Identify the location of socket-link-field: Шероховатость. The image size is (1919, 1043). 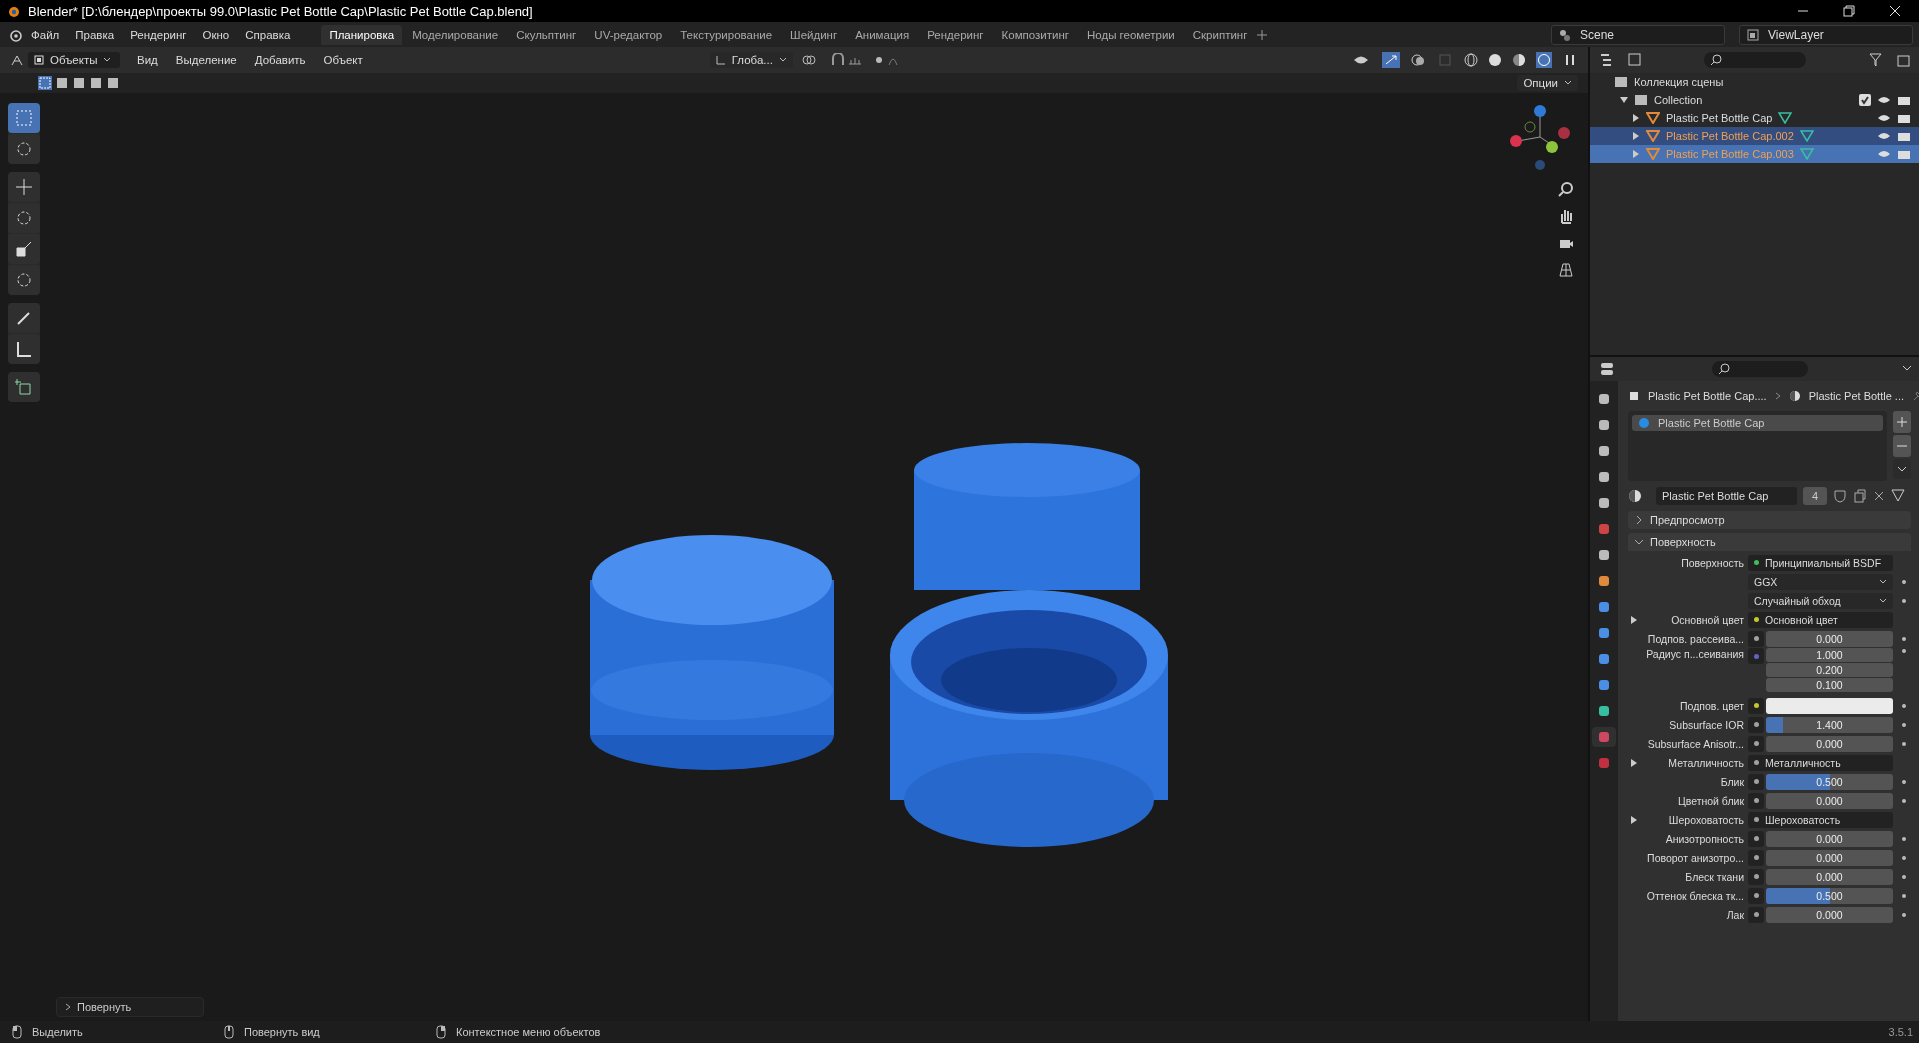
(1820, 819).